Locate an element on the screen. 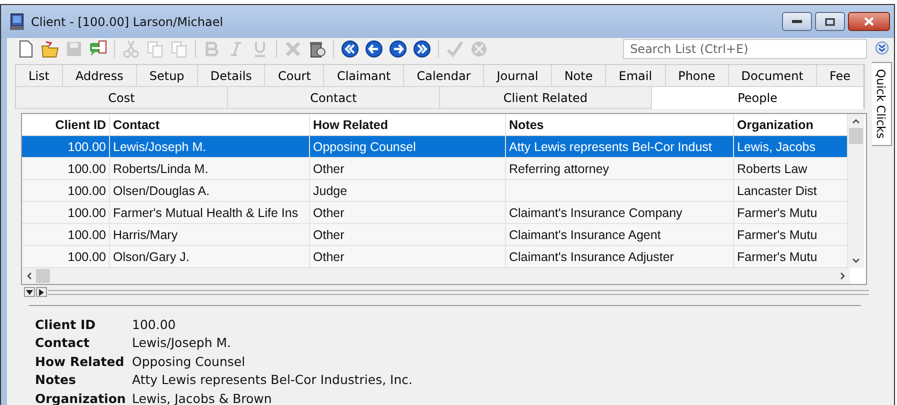 The height and width of the screenshot is (405, 897). checkmark-icon is located at coordinates (455, 49).